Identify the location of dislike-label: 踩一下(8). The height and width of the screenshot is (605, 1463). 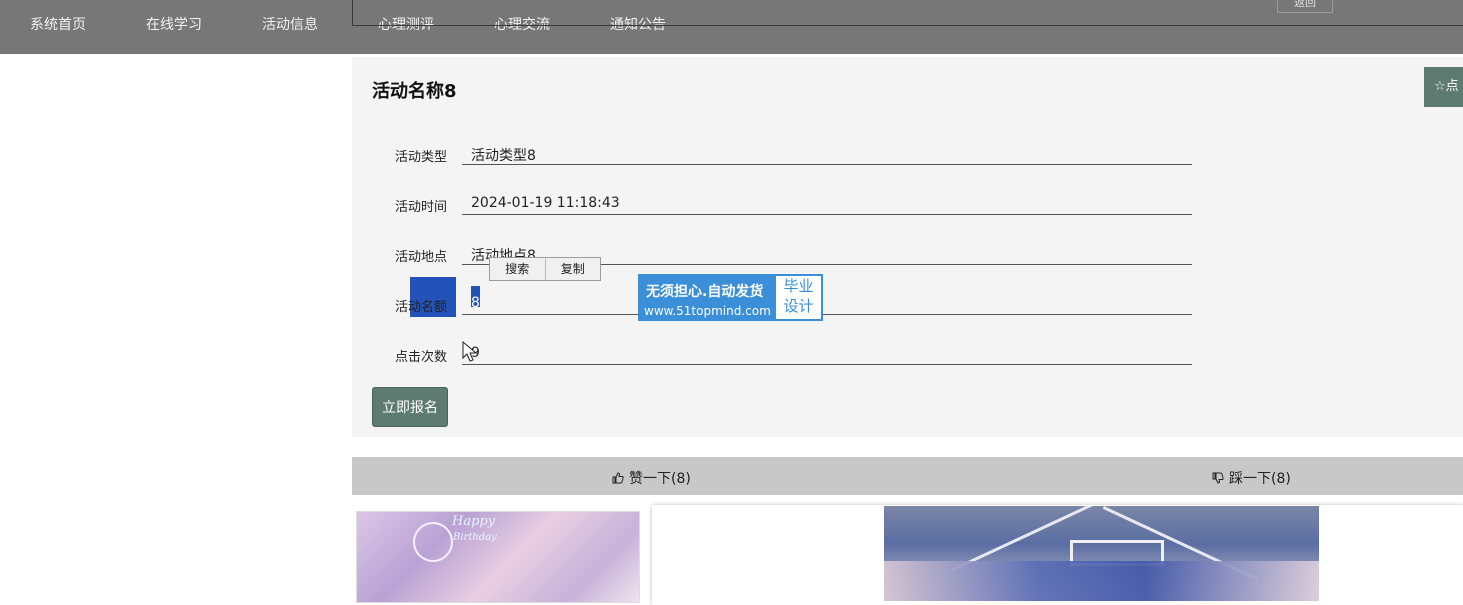
(1260, 479).